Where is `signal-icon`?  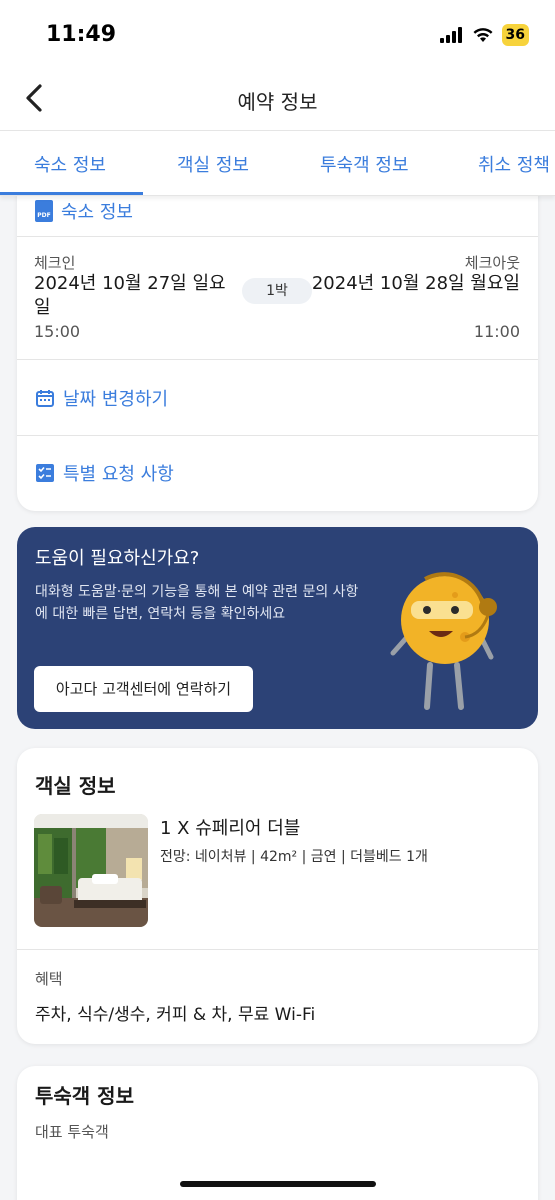 signal-icon is located at coordinates (450, 35).